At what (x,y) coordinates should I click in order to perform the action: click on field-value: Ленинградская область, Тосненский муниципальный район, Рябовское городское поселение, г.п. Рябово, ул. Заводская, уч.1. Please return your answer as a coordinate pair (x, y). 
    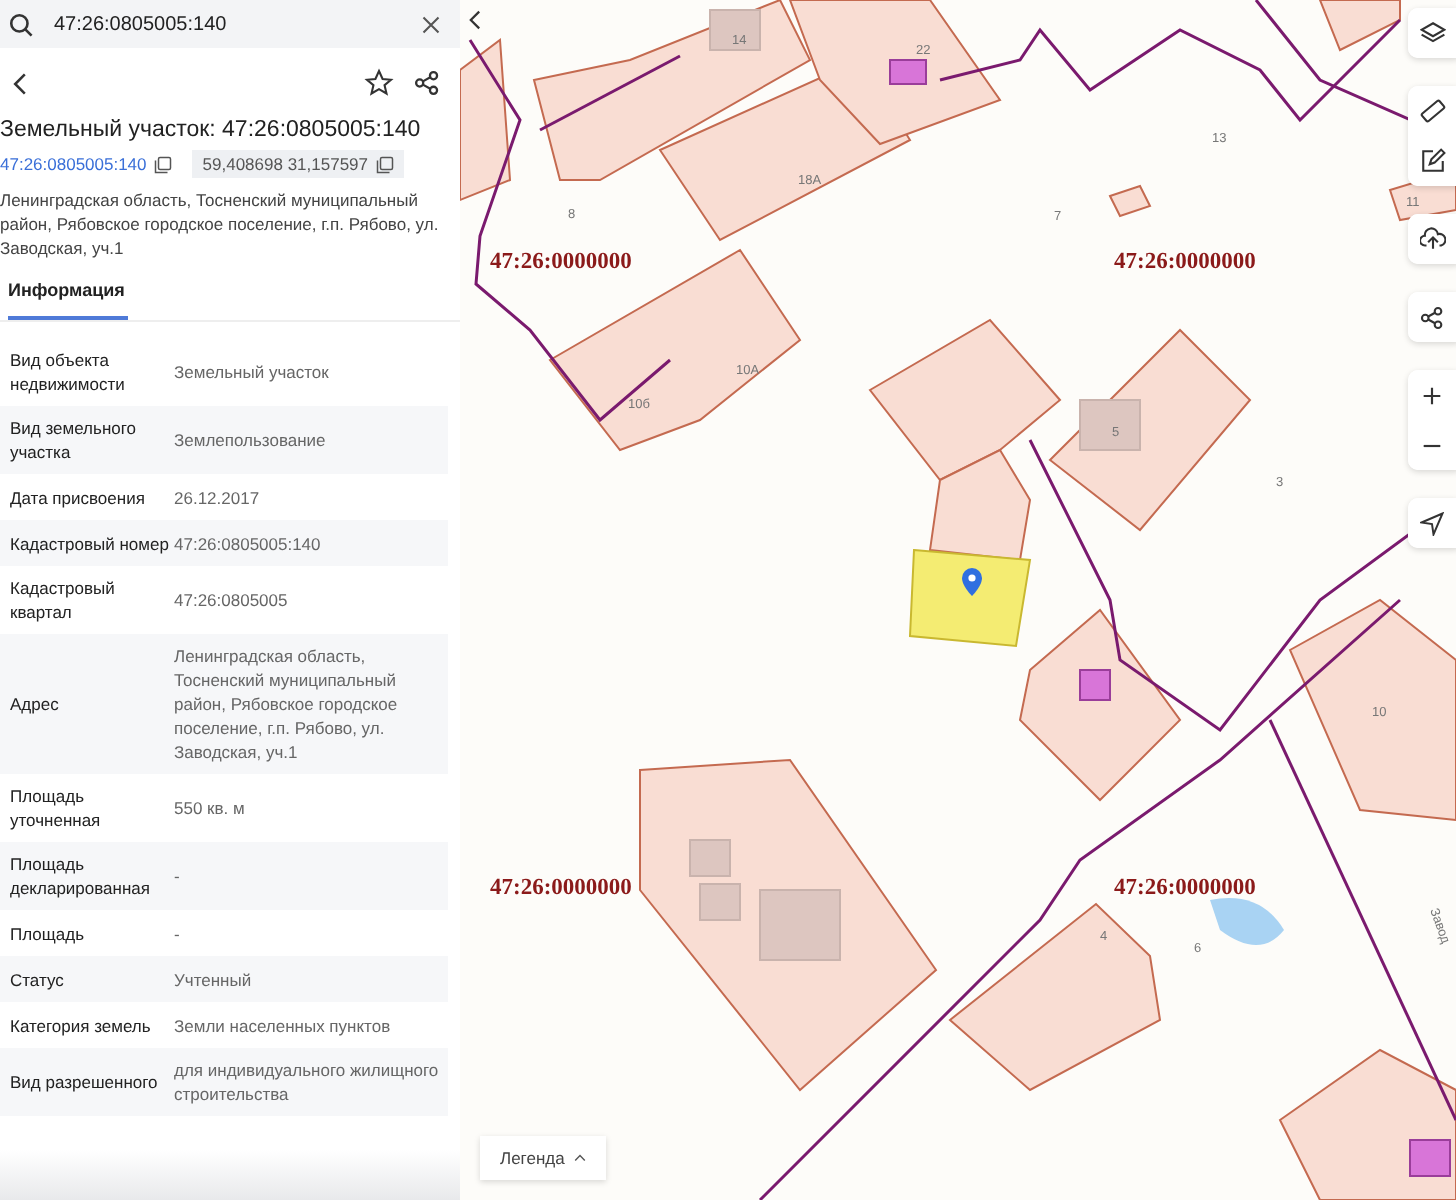
    Looking at the image, I should click on (287, 704).